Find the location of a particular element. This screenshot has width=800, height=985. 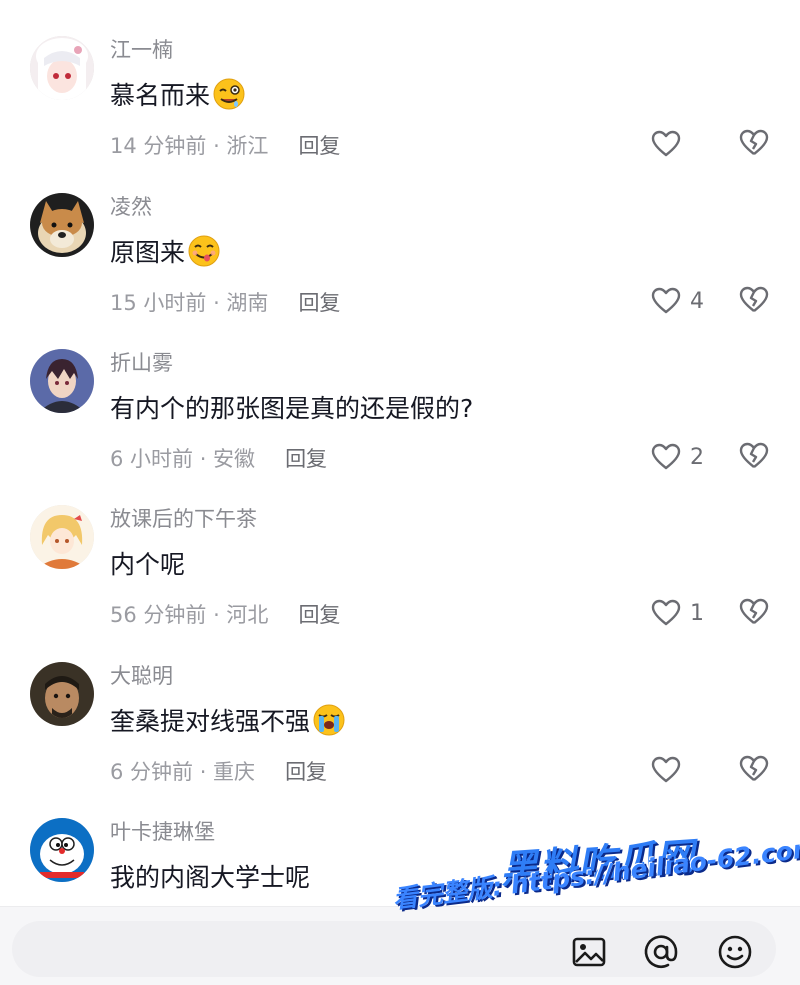

like-count: 4 is located at coordinates (697, 301).